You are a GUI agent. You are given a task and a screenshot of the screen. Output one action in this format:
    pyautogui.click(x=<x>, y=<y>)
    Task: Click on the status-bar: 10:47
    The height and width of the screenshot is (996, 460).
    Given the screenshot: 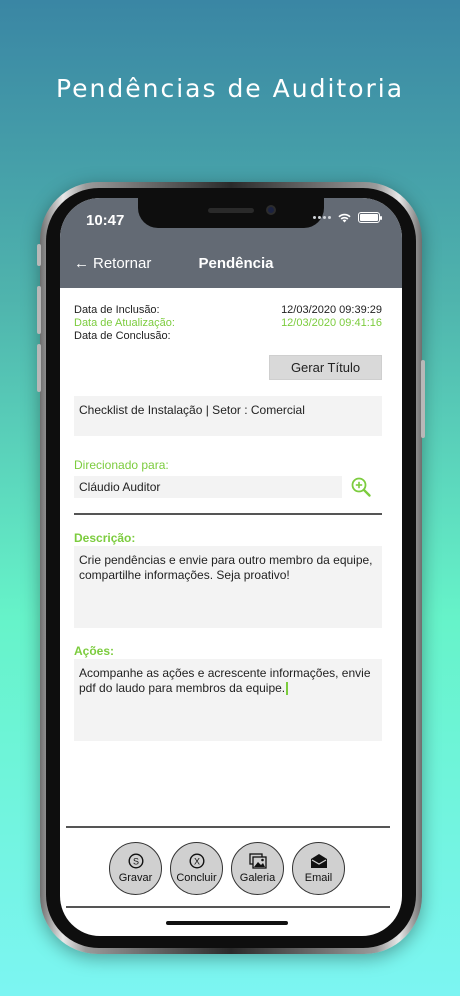 What is the action you would take?
    pyautogui.click(x=231, y=220)
    